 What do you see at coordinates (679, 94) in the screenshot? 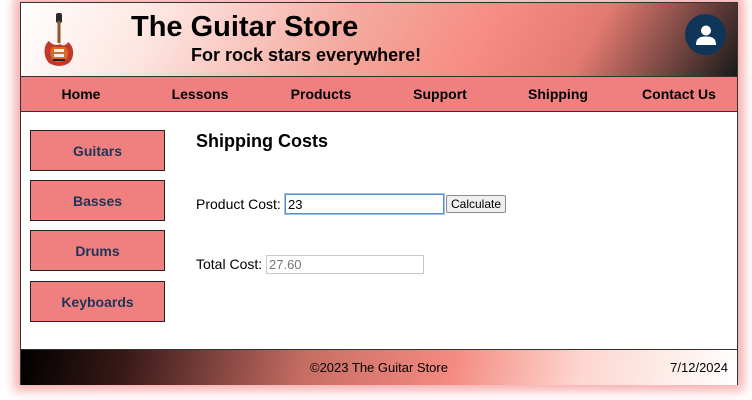
I see `nav-contact-us: Contact Us` at bounding box center [679, 94].